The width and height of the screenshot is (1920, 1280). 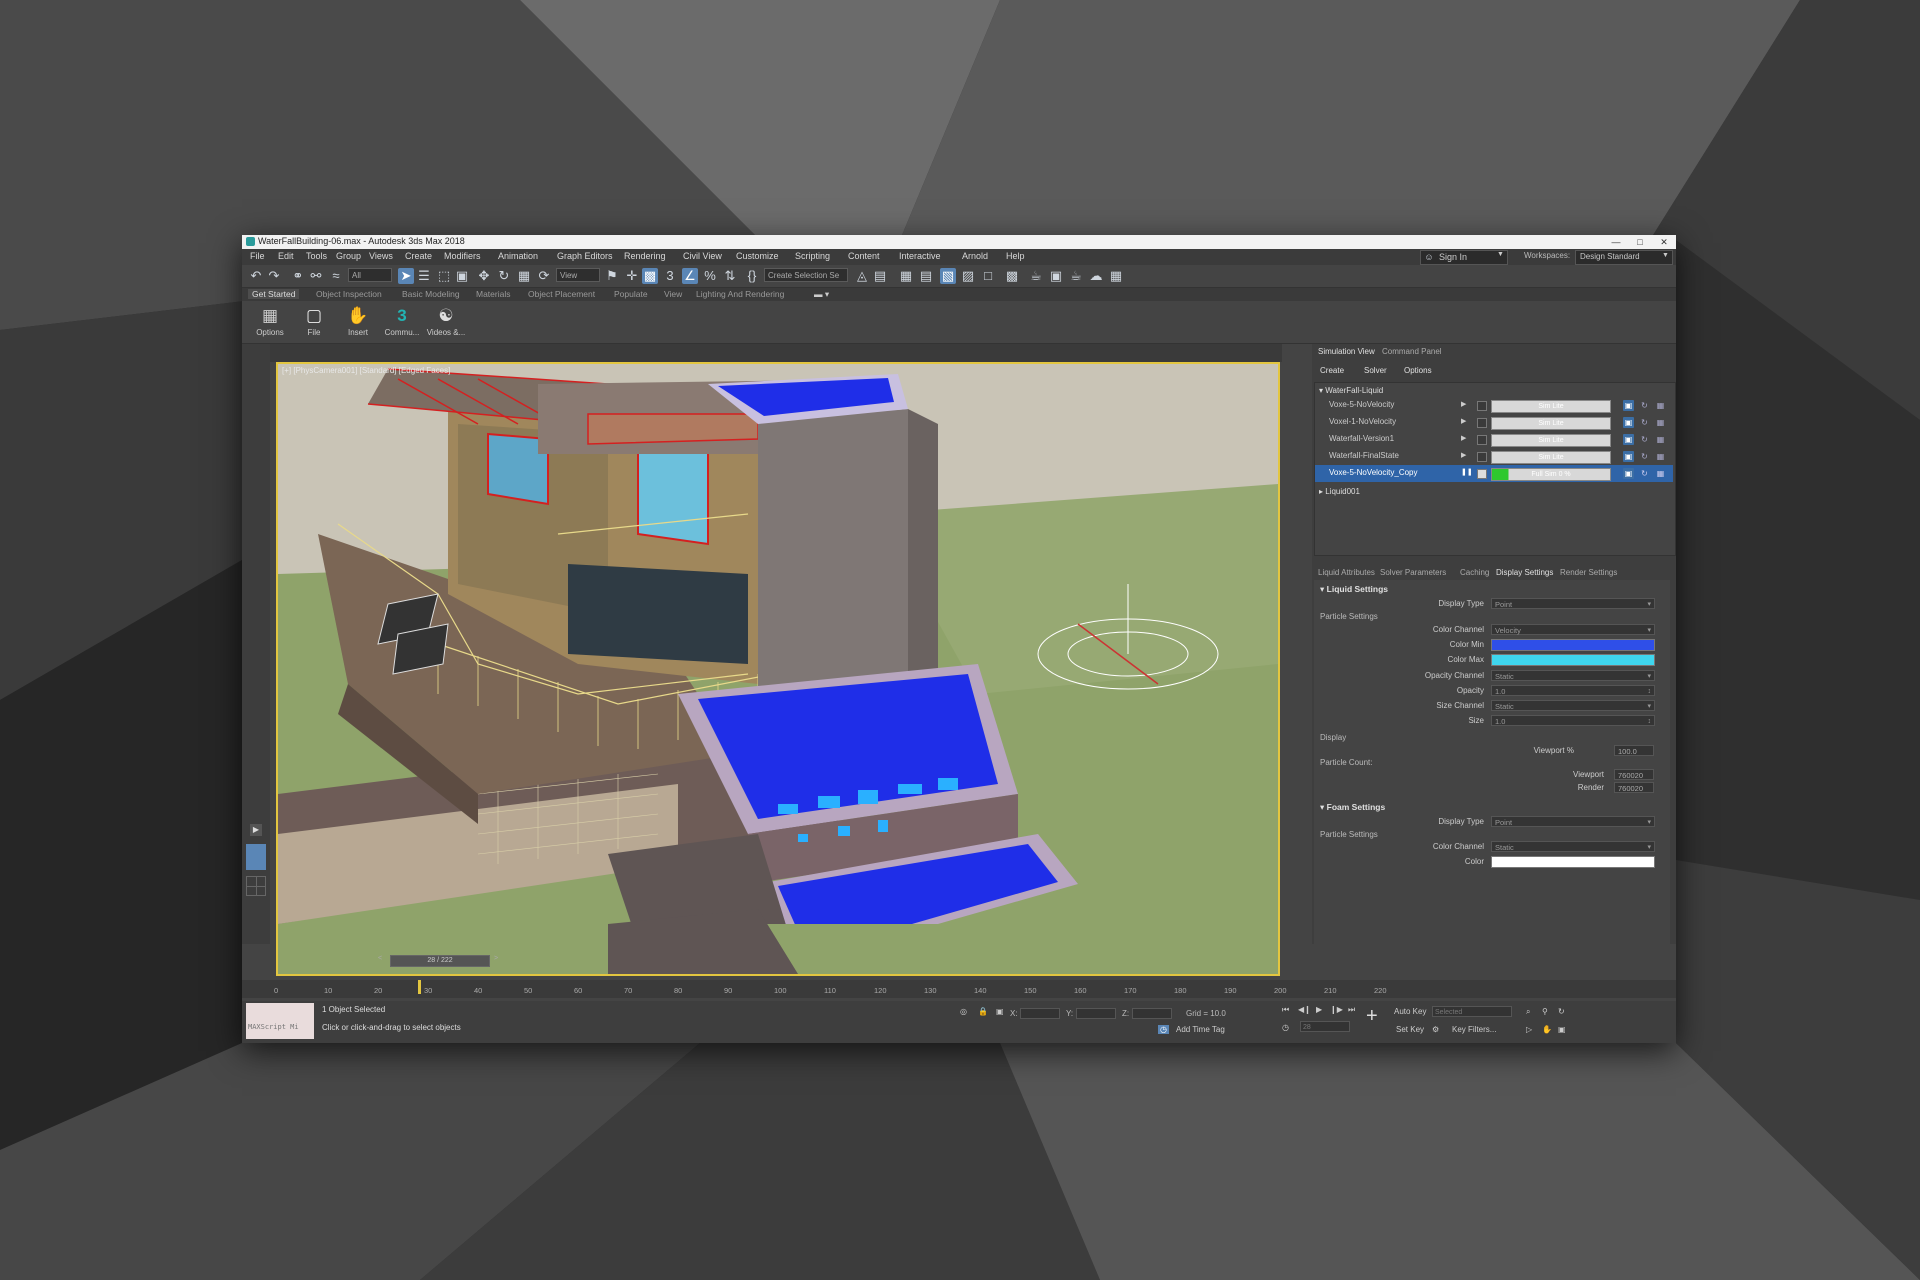 I want to click on options-button: ▦ Options, so click(x=270, y=323).